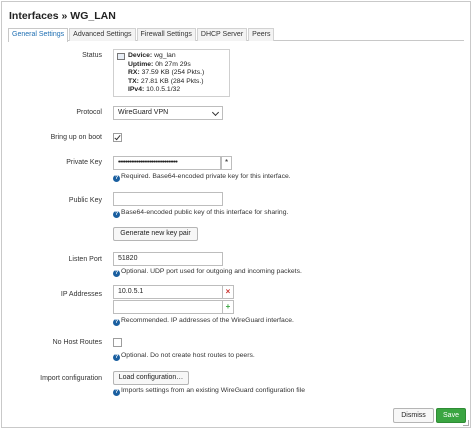 This screenshot has height=430, width=474. I want to click on checkmark-icon, so click(117, 137).